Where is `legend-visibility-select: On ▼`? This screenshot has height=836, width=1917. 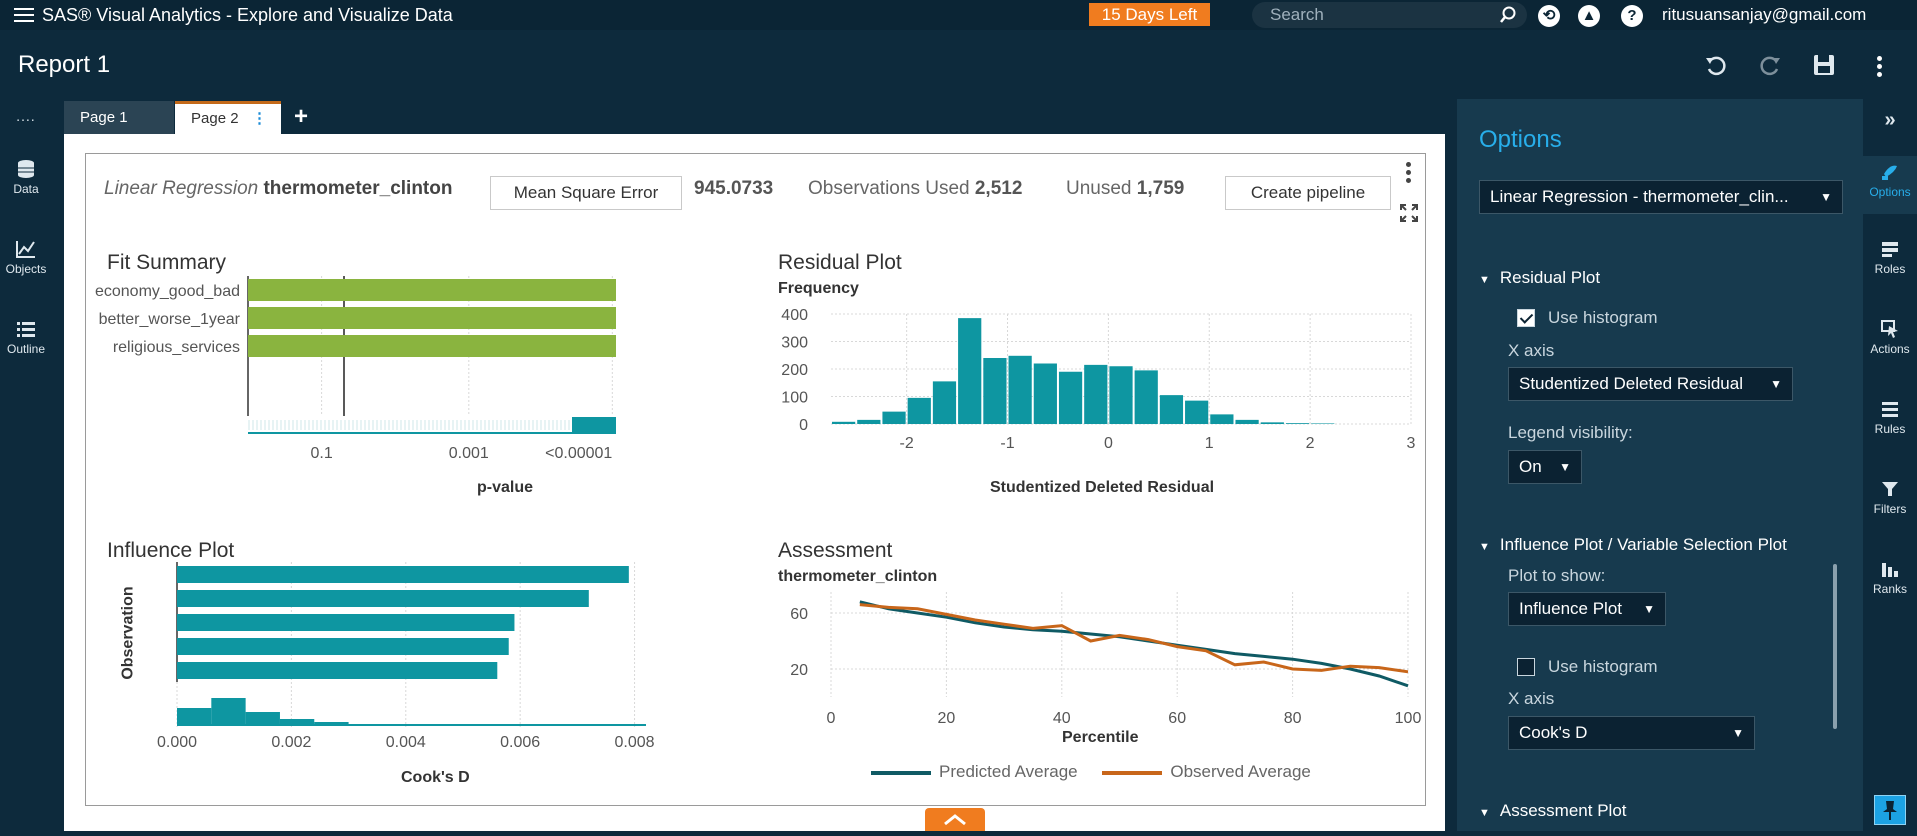 legend-visibility-select: On ▼ is located at coordinates (1545, 467).